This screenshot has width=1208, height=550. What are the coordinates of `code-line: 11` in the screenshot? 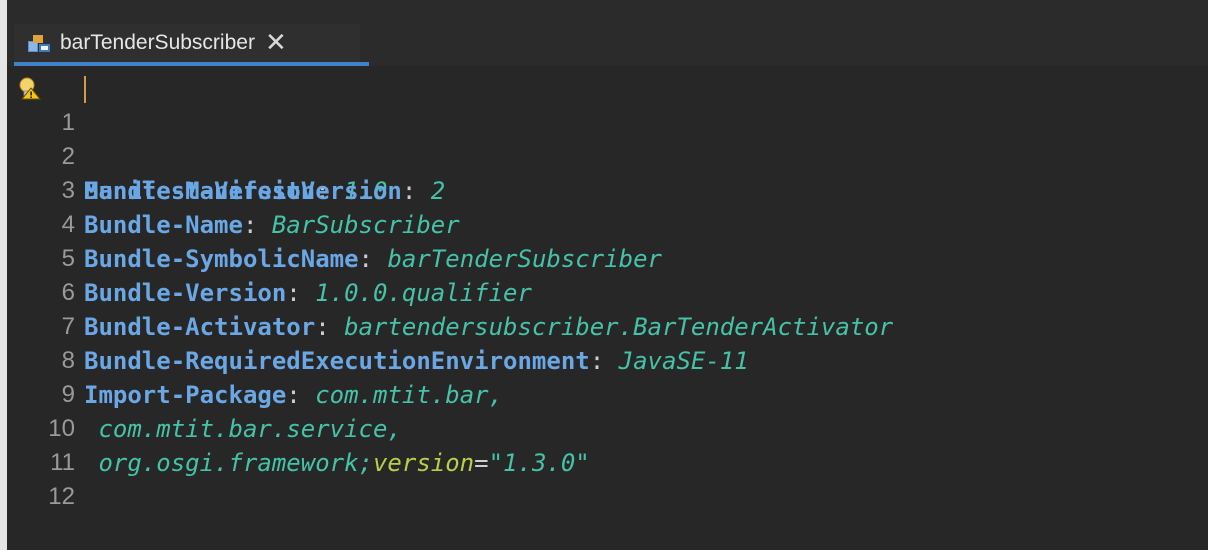 It's located at (607, 444).